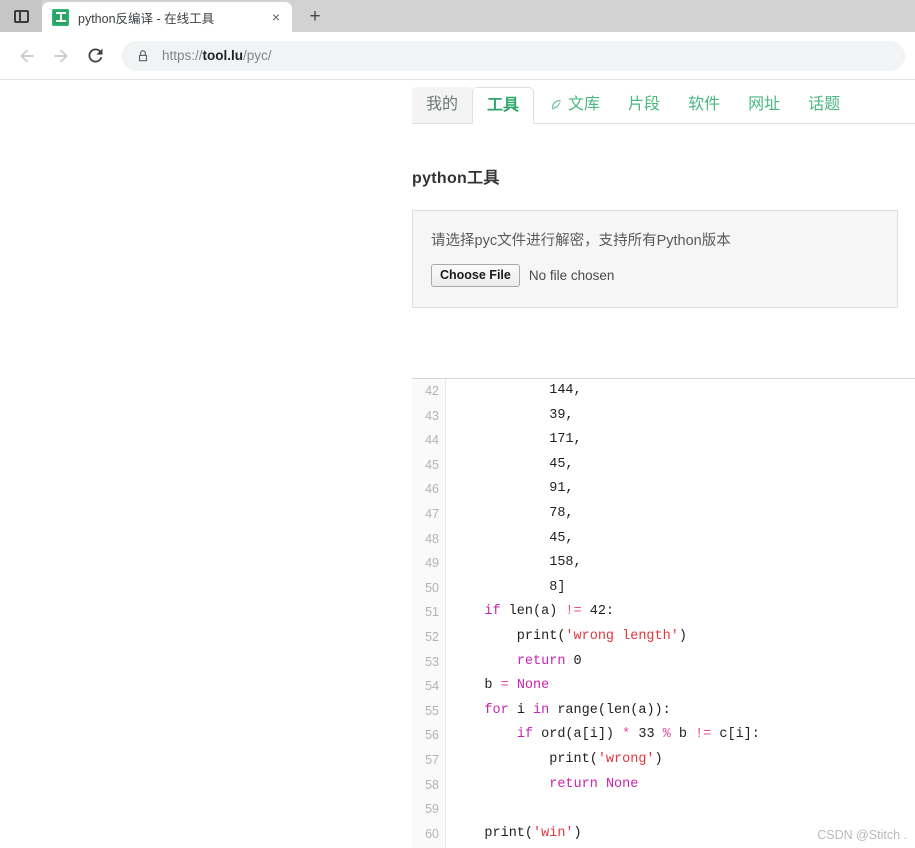 The width and height of the screenshot is (915, 848). I want to click on line-number: 56, so click(432, 735).